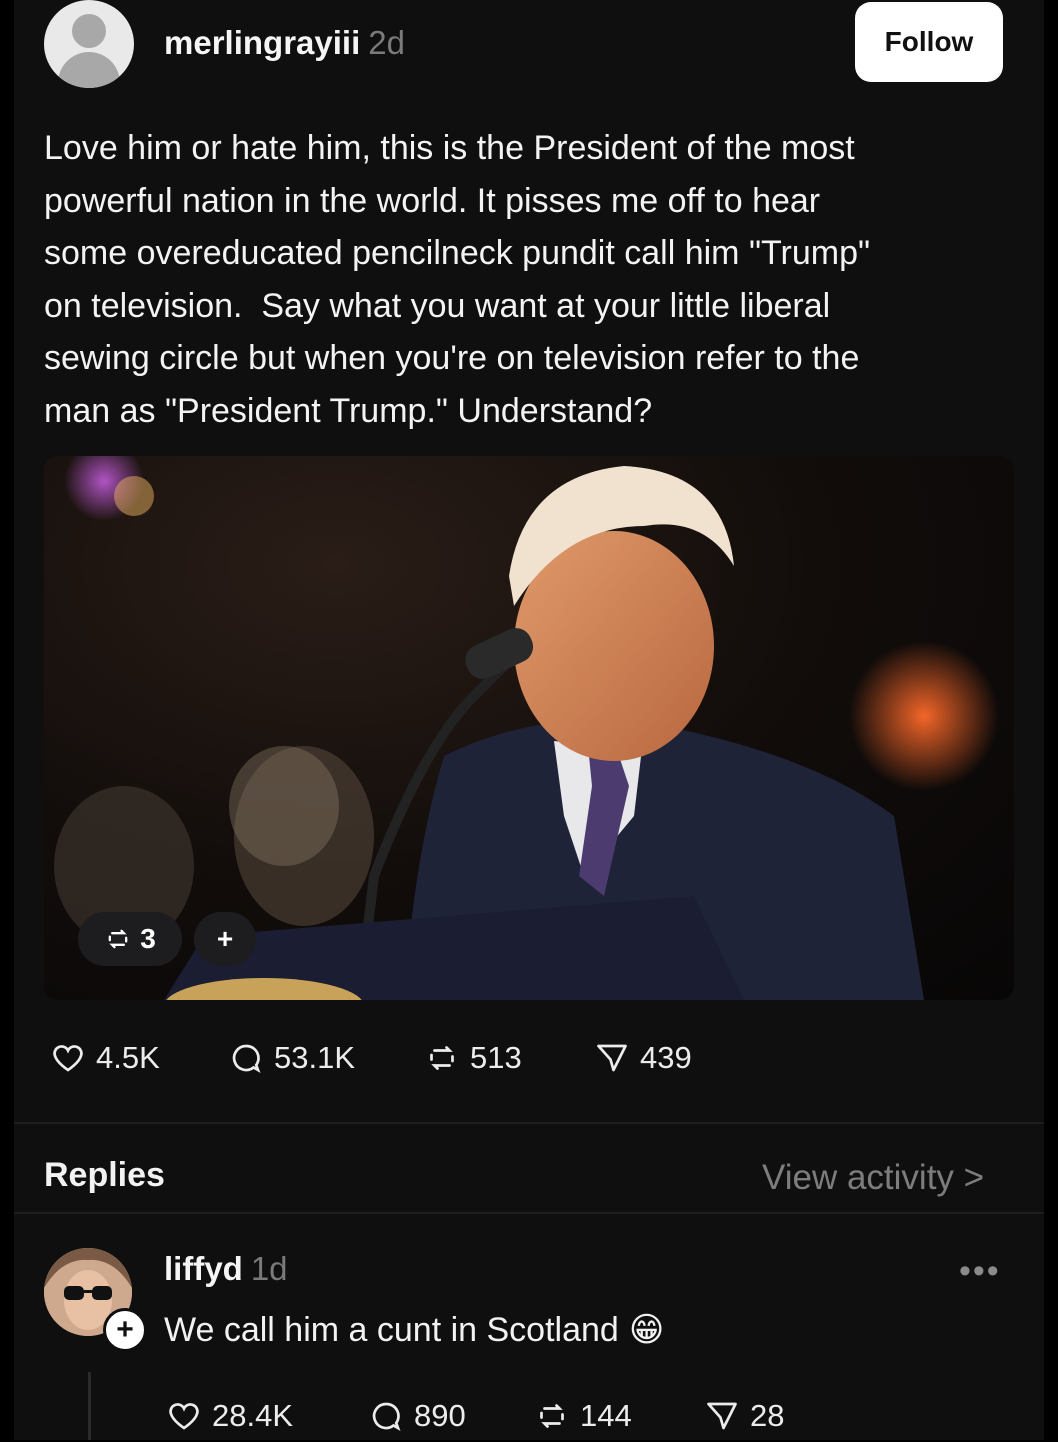  I want to click on reply-comment-count: 890, so click(440, 1415).